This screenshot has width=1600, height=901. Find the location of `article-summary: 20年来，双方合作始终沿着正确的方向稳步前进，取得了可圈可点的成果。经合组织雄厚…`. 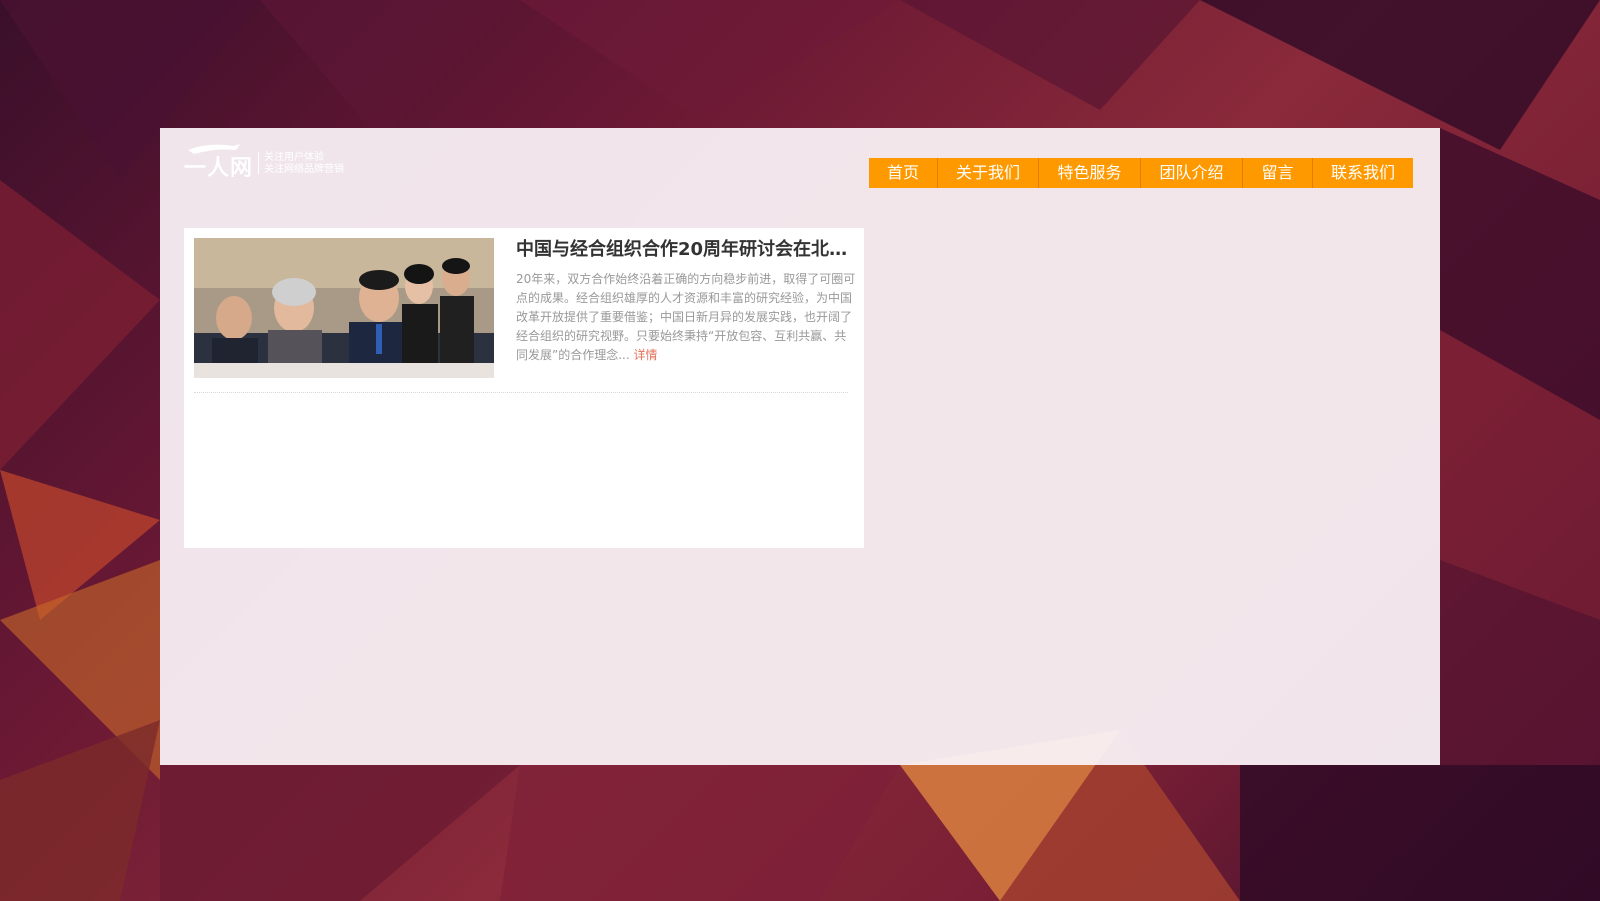

article-summary: 20年来，双方合作始终沿着正确的方向稳步前进，取得了可圈可点的成果。经合组织雄厚… is located at coordinates (686, 317).